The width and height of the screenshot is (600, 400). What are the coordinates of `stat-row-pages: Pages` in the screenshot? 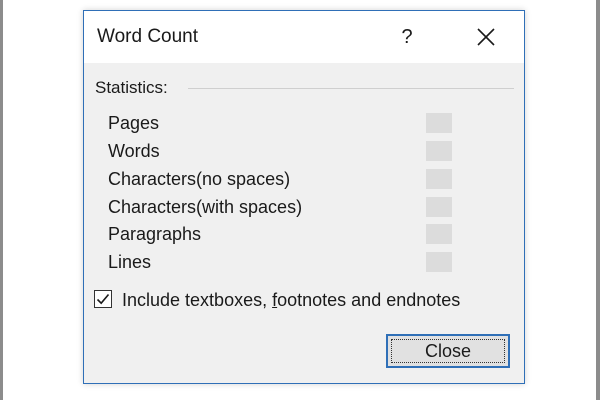 It's located at (298, 123).